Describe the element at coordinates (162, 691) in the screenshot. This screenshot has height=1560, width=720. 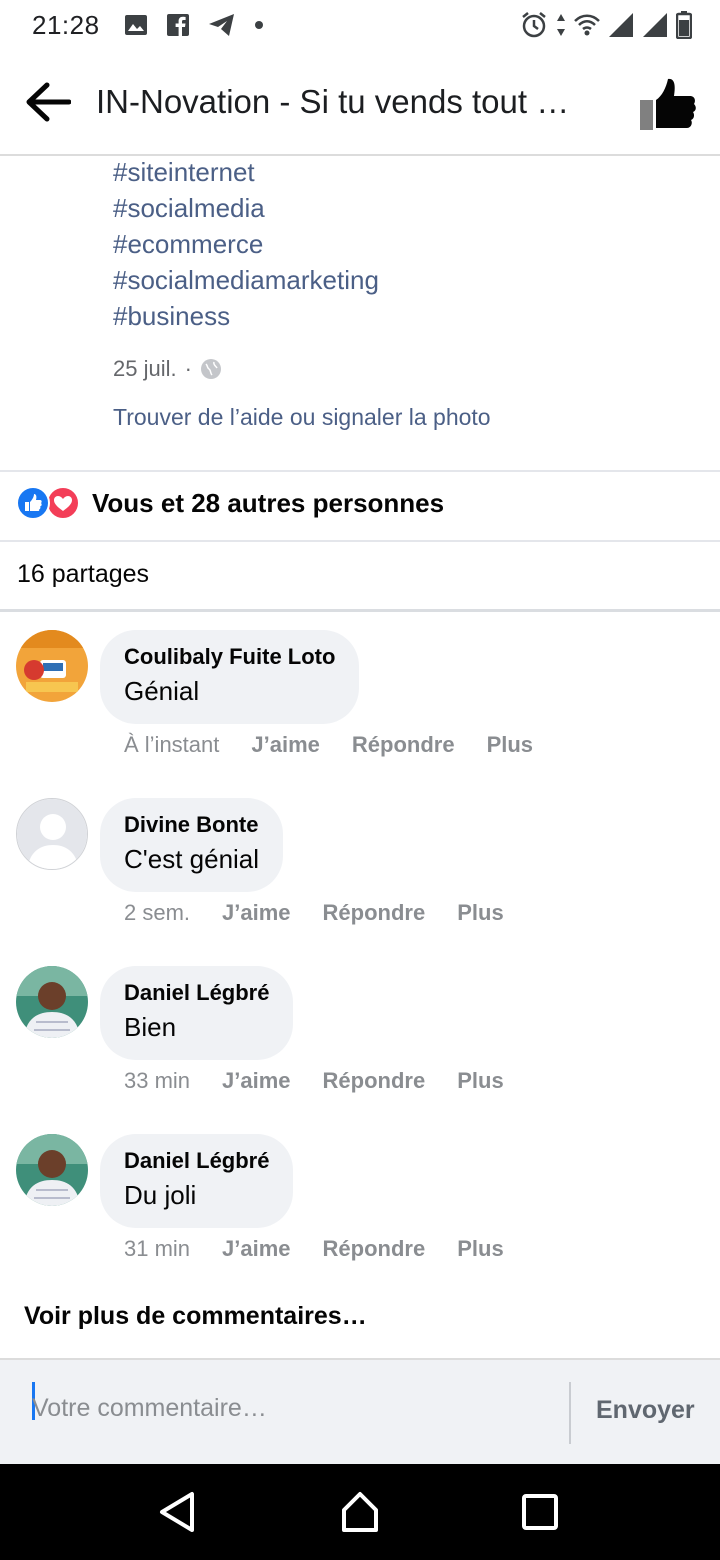
I see `comment-text: Génial` at that location.